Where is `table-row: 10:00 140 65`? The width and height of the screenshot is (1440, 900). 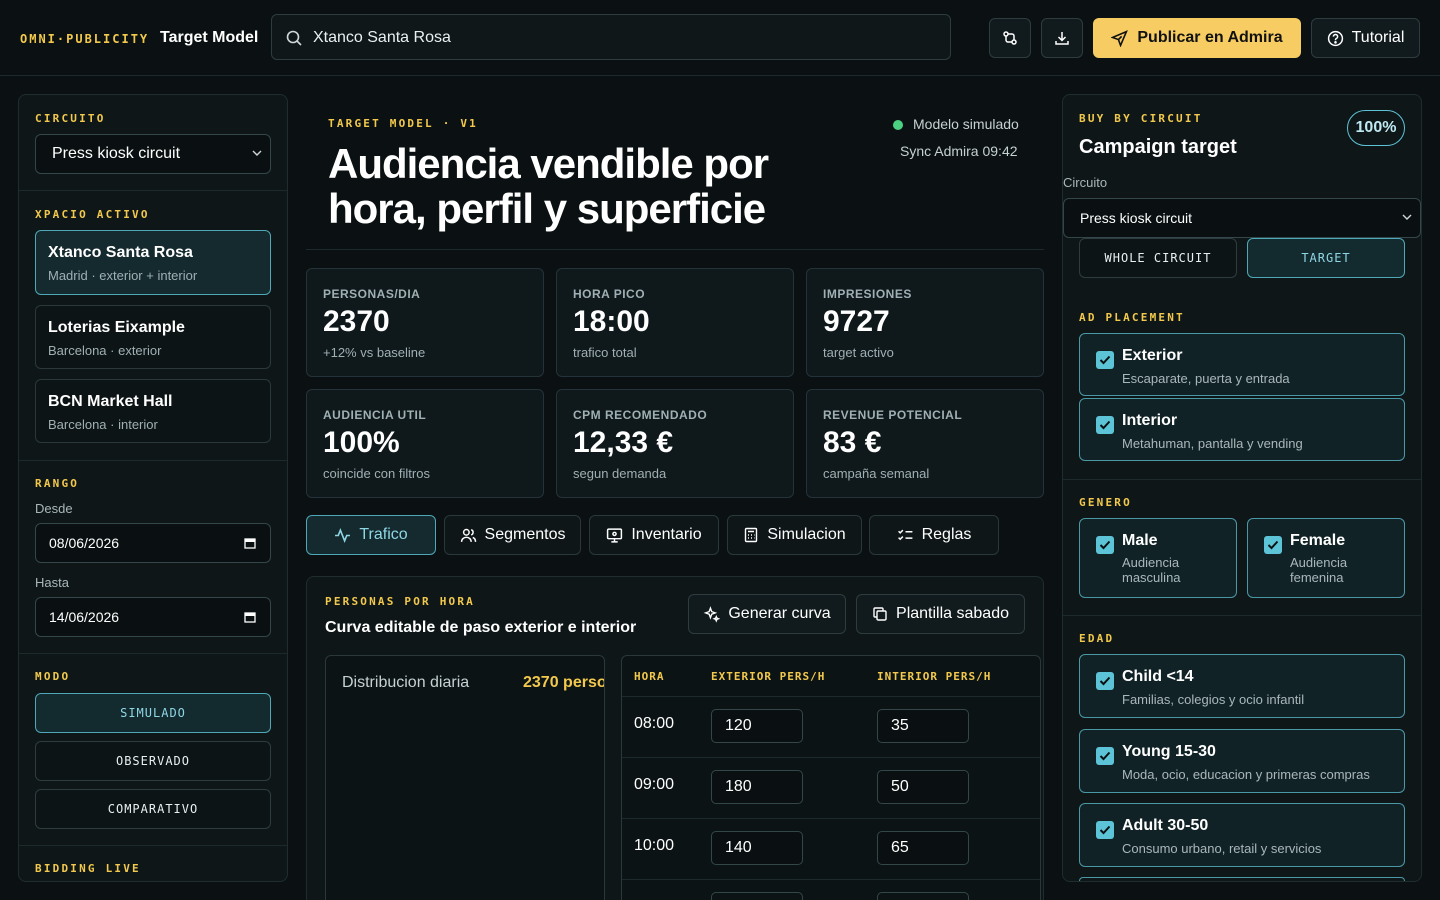
table-row: 10:00 140 65 is located at coordinates (831, 848).